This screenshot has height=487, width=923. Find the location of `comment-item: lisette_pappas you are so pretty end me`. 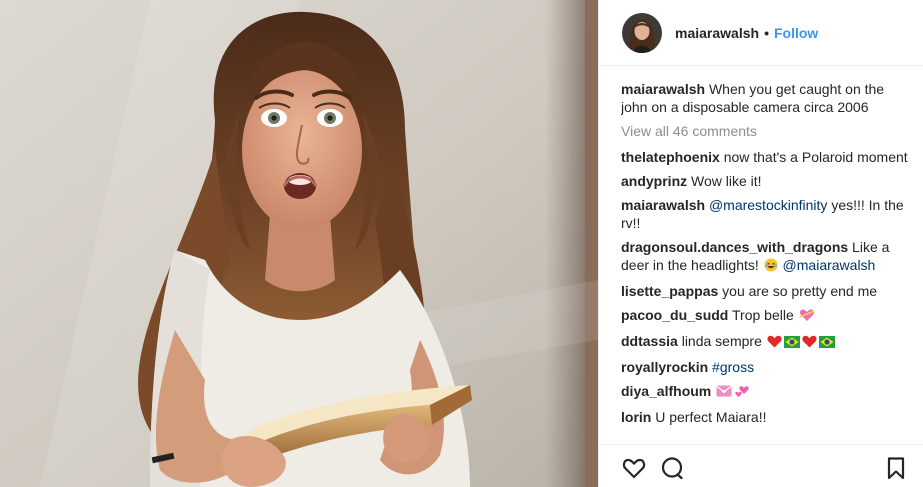

comment-item: lisette_pappas you are so pretty end me is located at coordinates (765, 291).